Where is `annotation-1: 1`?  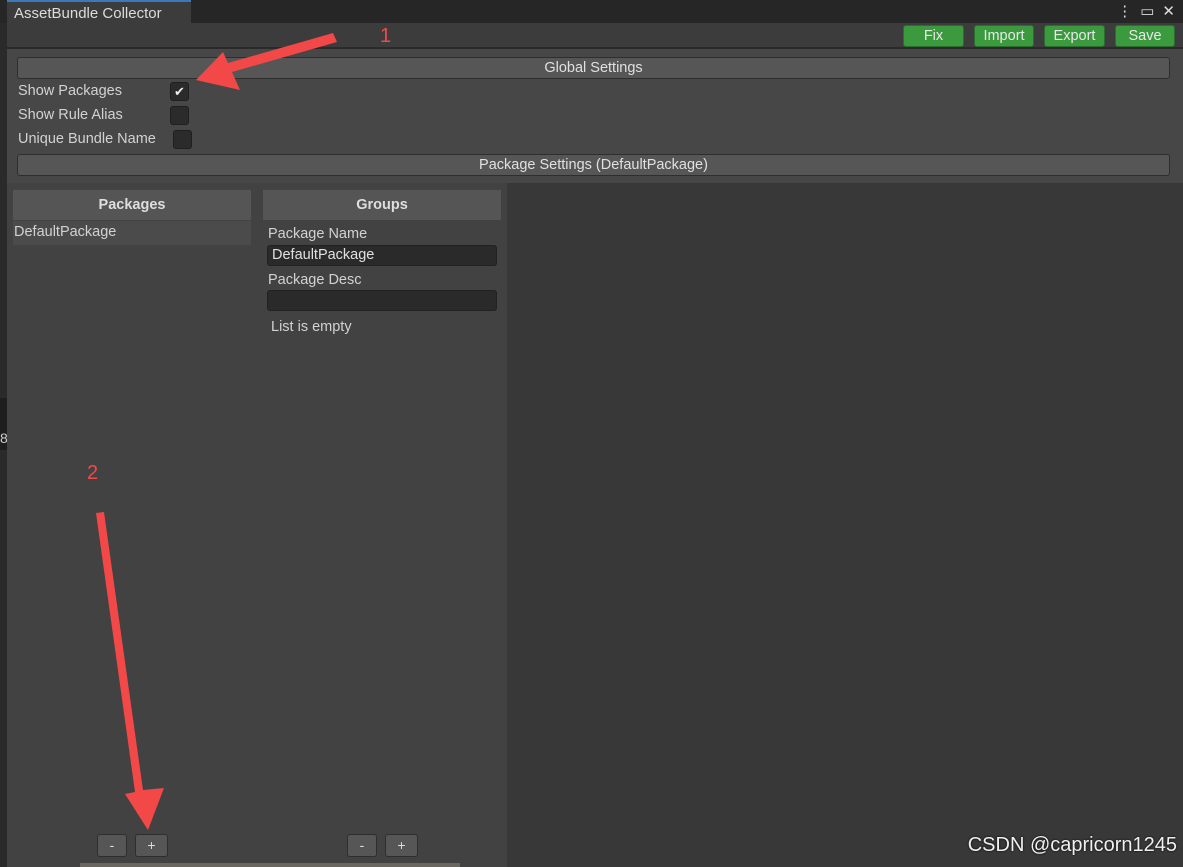
annotation-1: 1 is located at coordinates (386, 36).